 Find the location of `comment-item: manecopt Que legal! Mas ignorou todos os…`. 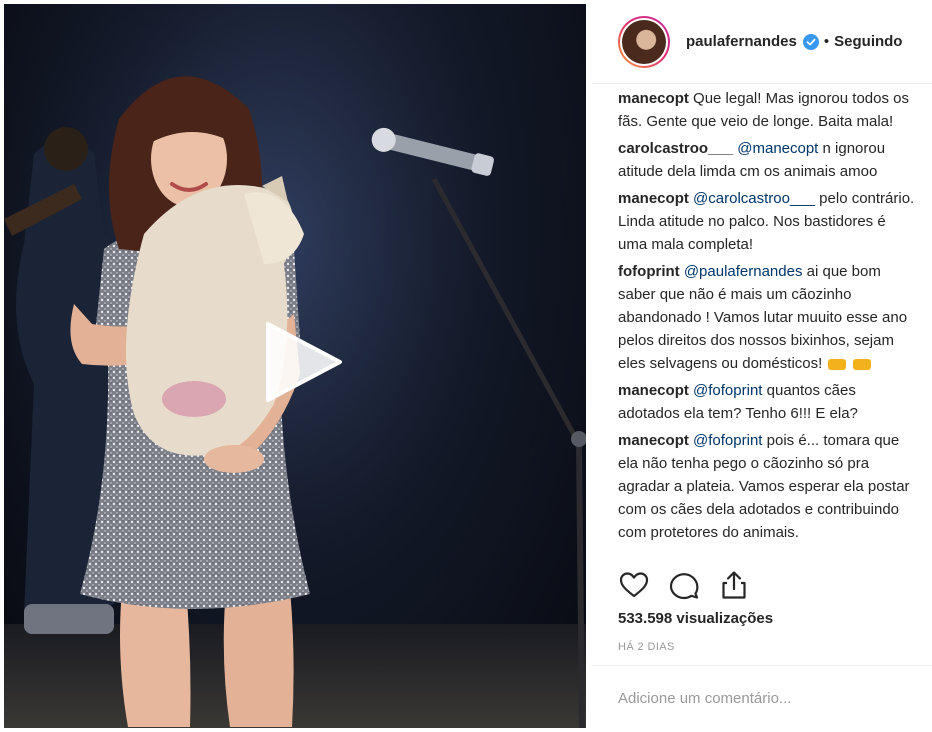

comment-item: manecopt Que legal! Mas ignorou todos os… is located at coordinates (768, 110).